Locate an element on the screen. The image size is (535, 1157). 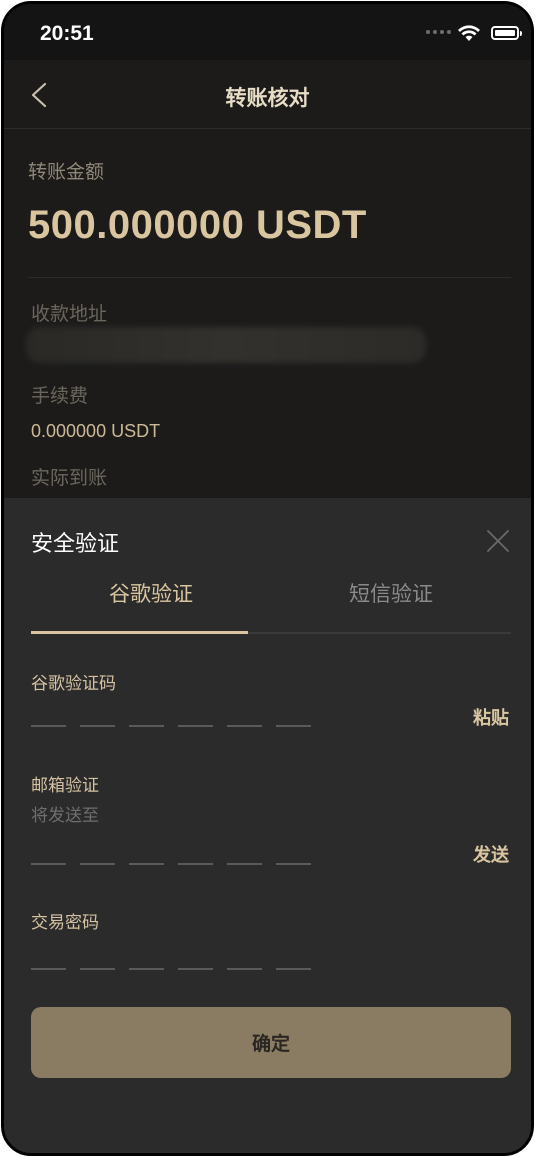
address-label: 收款地址 is located at coordinates (69, 314).